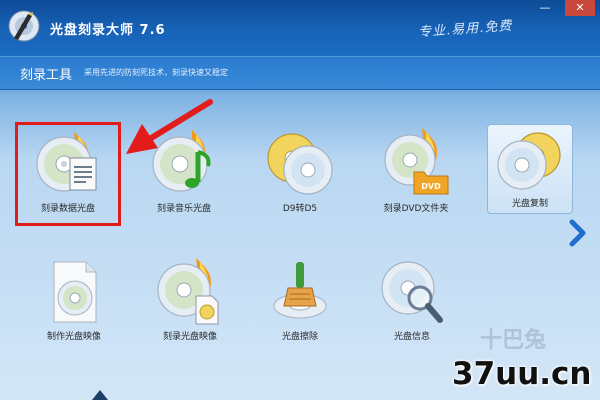  I want to click on section-title: 刻录工具, so click(46, 75).